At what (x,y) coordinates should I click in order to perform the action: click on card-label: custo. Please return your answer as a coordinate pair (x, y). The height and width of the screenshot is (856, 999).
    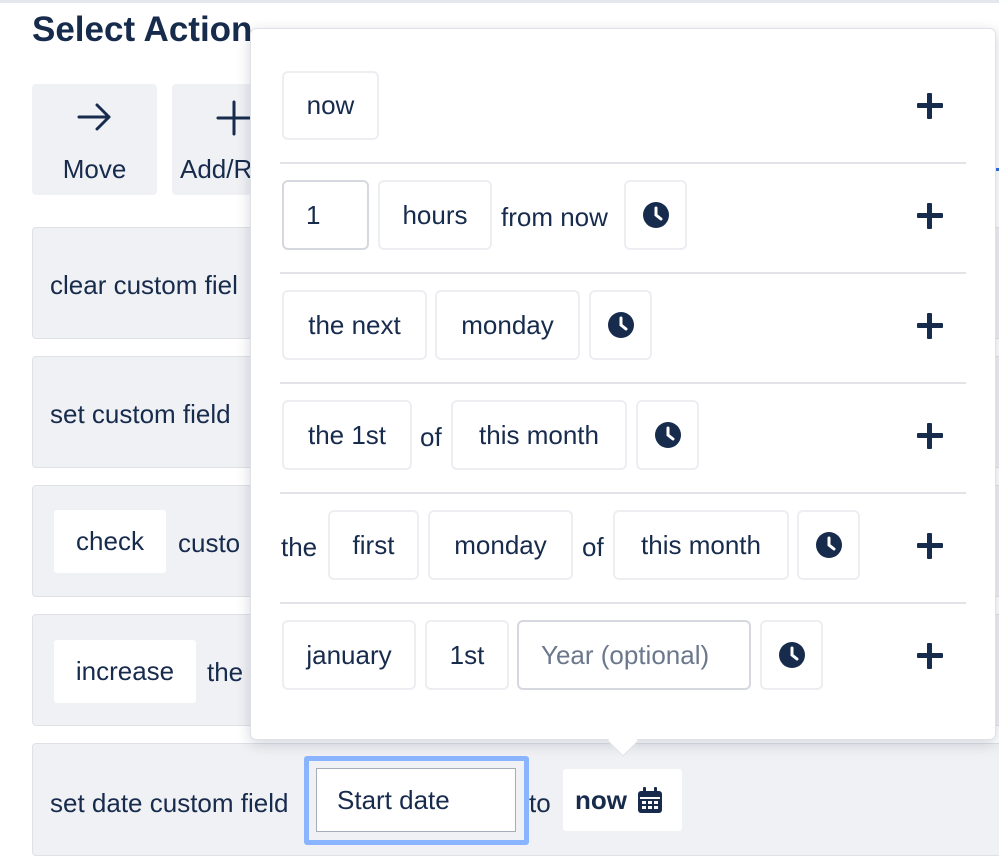
    Looking at the image, I should click on (209, 543).